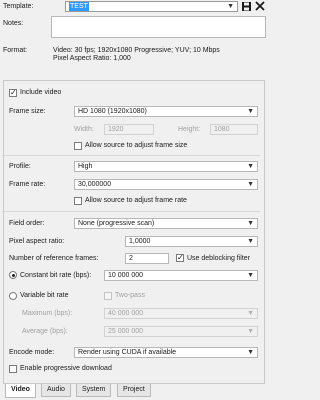 This screenshot has width=320, height=400. I want to click on template-value: TEST, so click(79, 6).